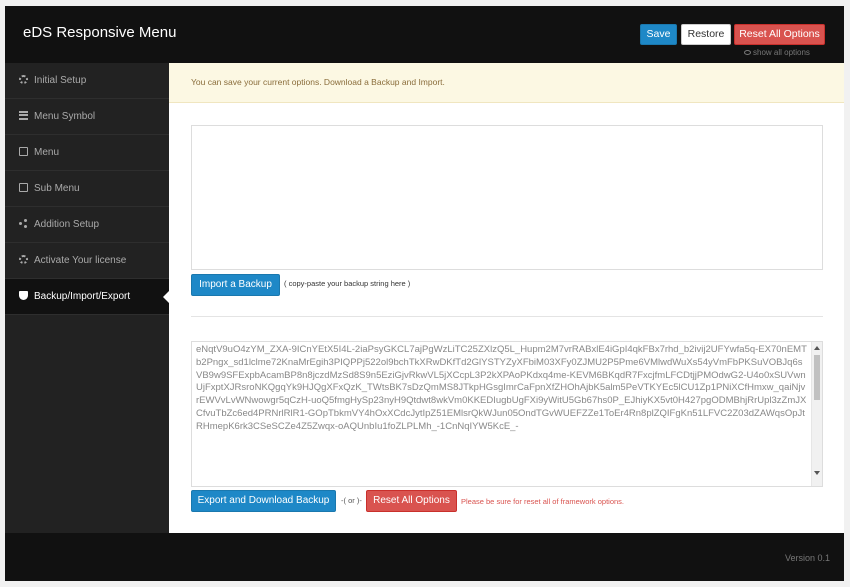  Describe the element at coordinates (424, 557) in the screenshot. I see `footer: Version 0.1` at that location.